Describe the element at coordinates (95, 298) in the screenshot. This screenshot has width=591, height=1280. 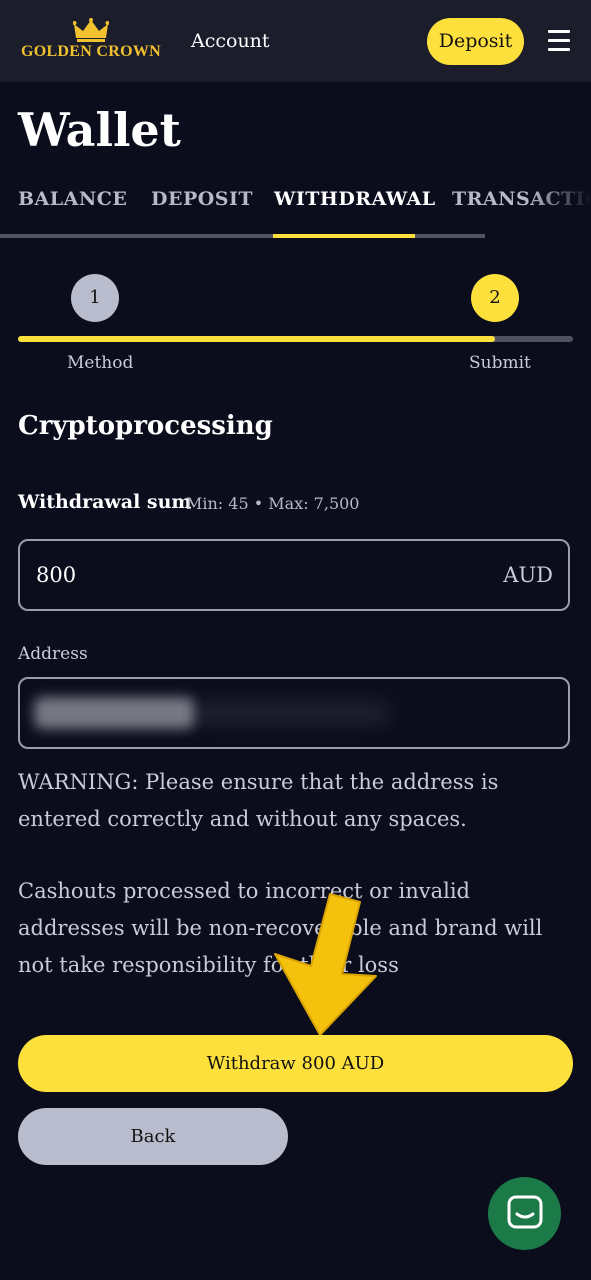
I see `step-1-circle: 1` at that location.